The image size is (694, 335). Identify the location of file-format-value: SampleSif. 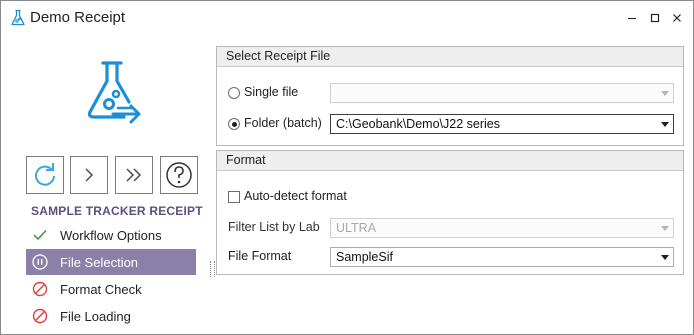
(364, 257).